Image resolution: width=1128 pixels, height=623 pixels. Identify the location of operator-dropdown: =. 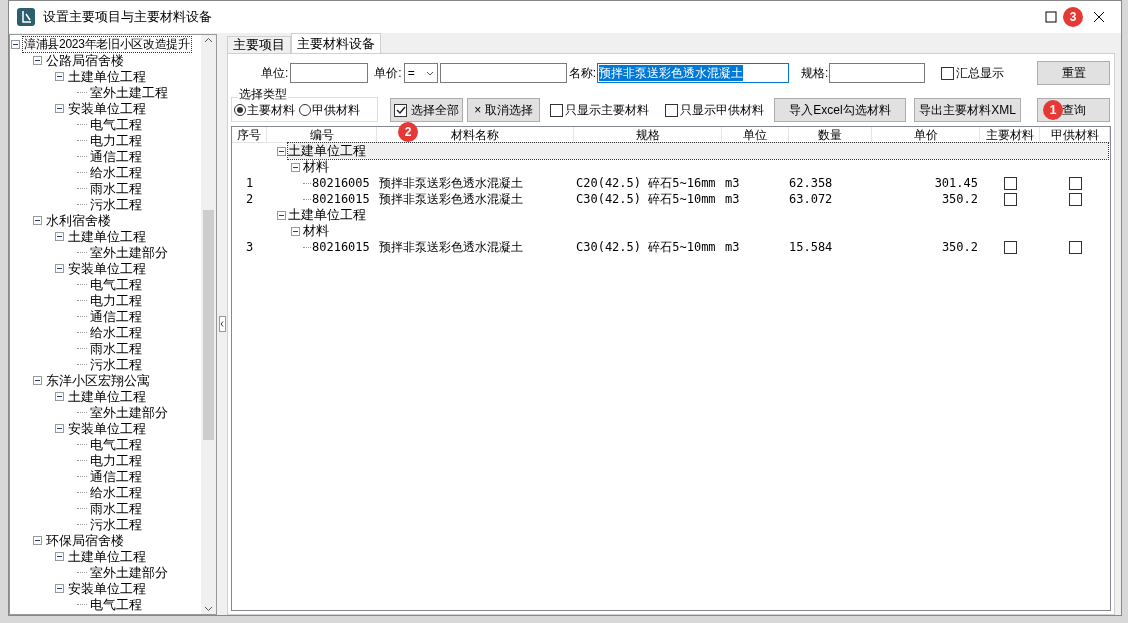
(420, 73).